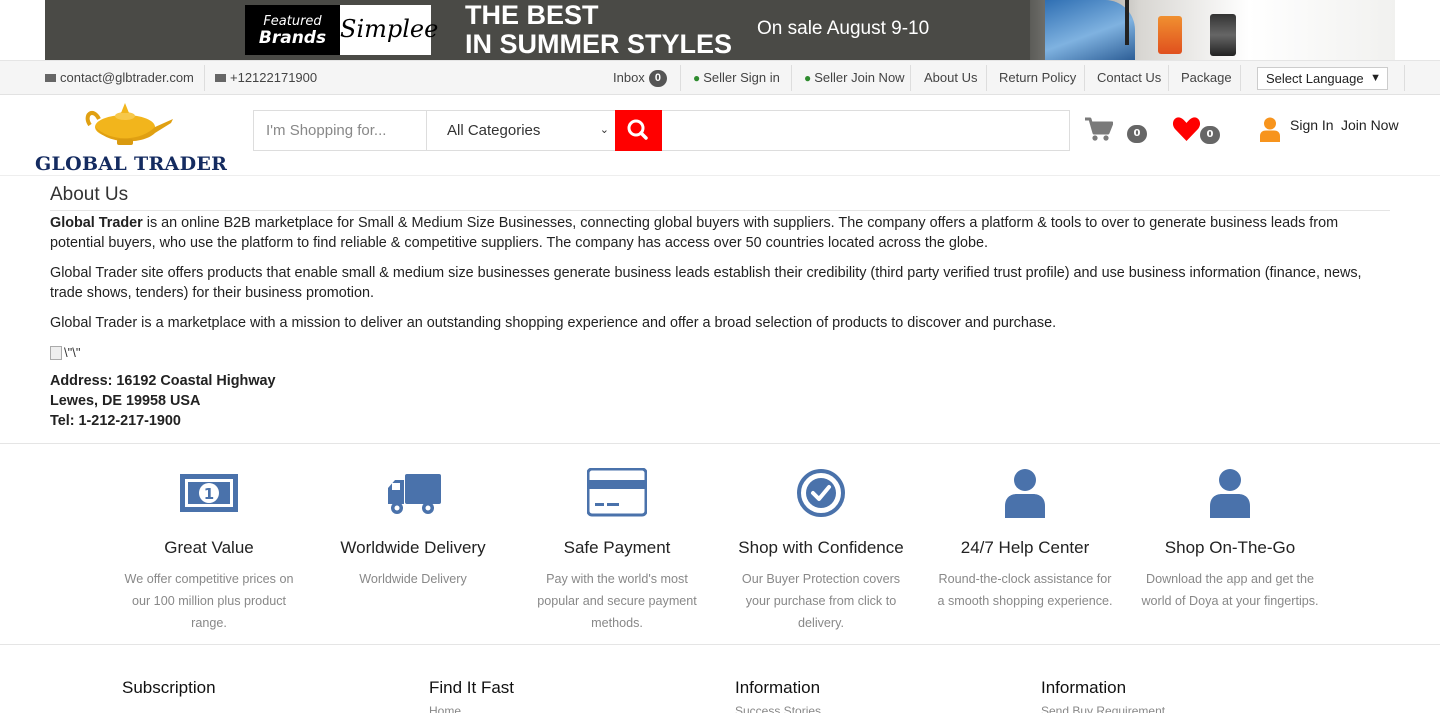 This screenshot has width=1440, height=713. Describe the element at coordinates (697, 78) in the screenshot. I see `users-icon: ●` at that location.